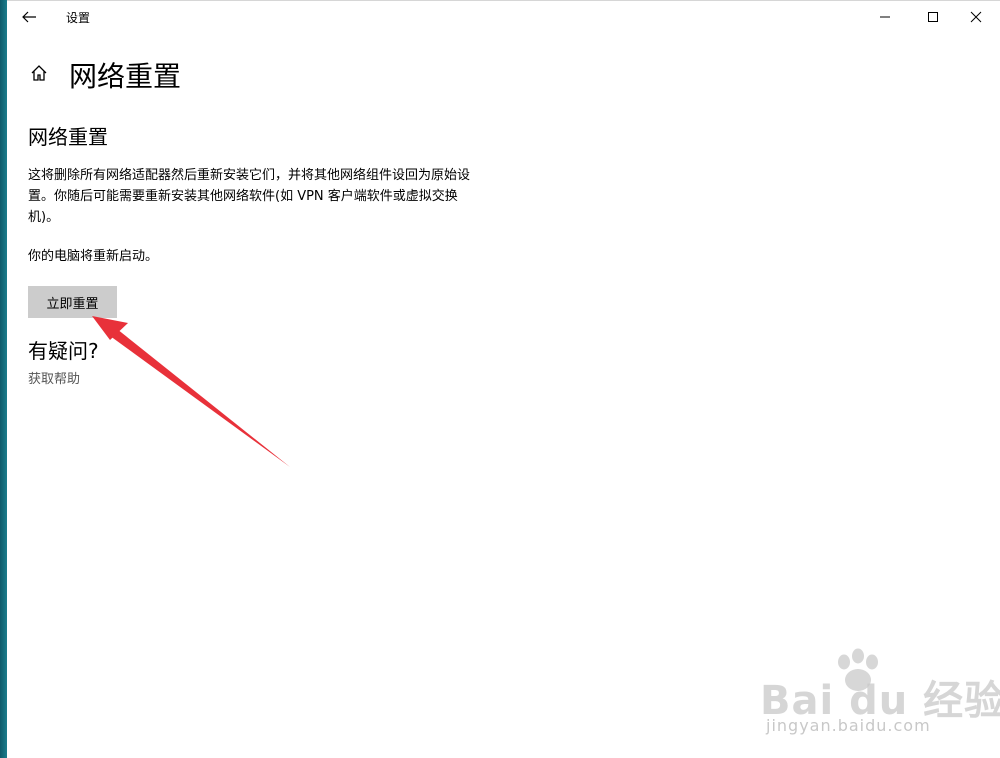  I want to click on close-icon, so click(976, 17).